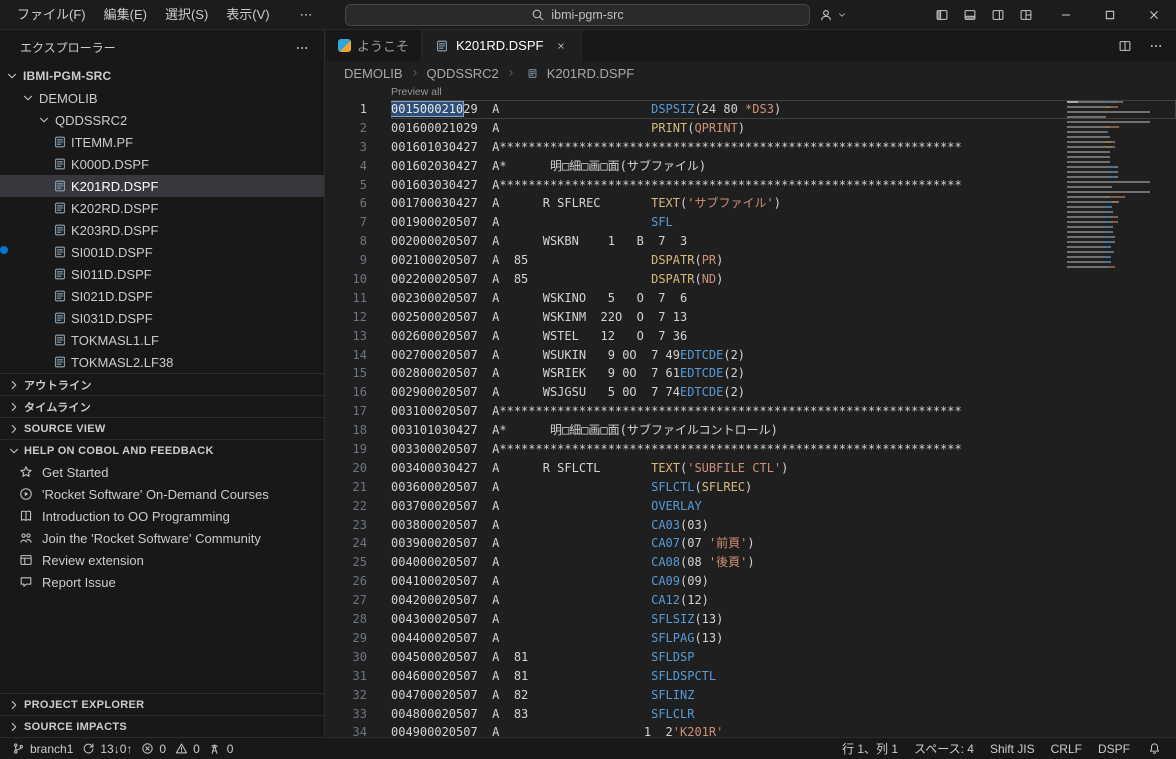  What do you see at coordinates (41, 749) in the screenshot?
I see `status-branch: branch1` at bounding box center [41, 749].